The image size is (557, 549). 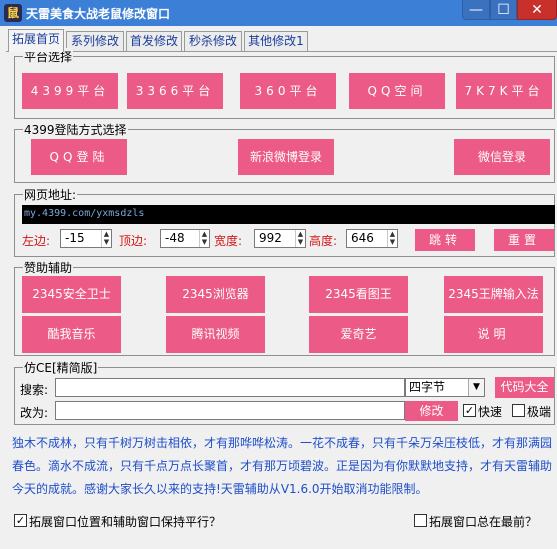 What do you see at coordinates (427, 387) in the screenshot?
I see `value-type-value: 四字节` at bounding box center [427, 387].